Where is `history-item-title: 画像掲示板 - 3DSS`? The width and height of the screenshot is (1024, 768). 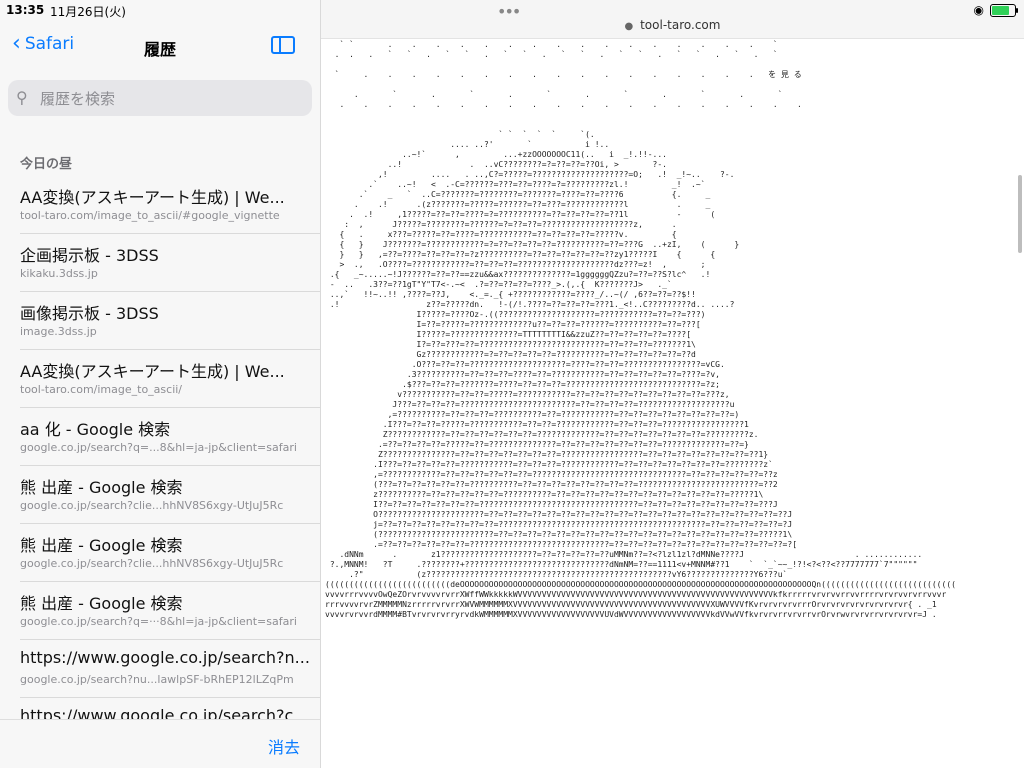
history-item-title: 画像掲示板 - 3DSS is located at coordinates (89, 313).